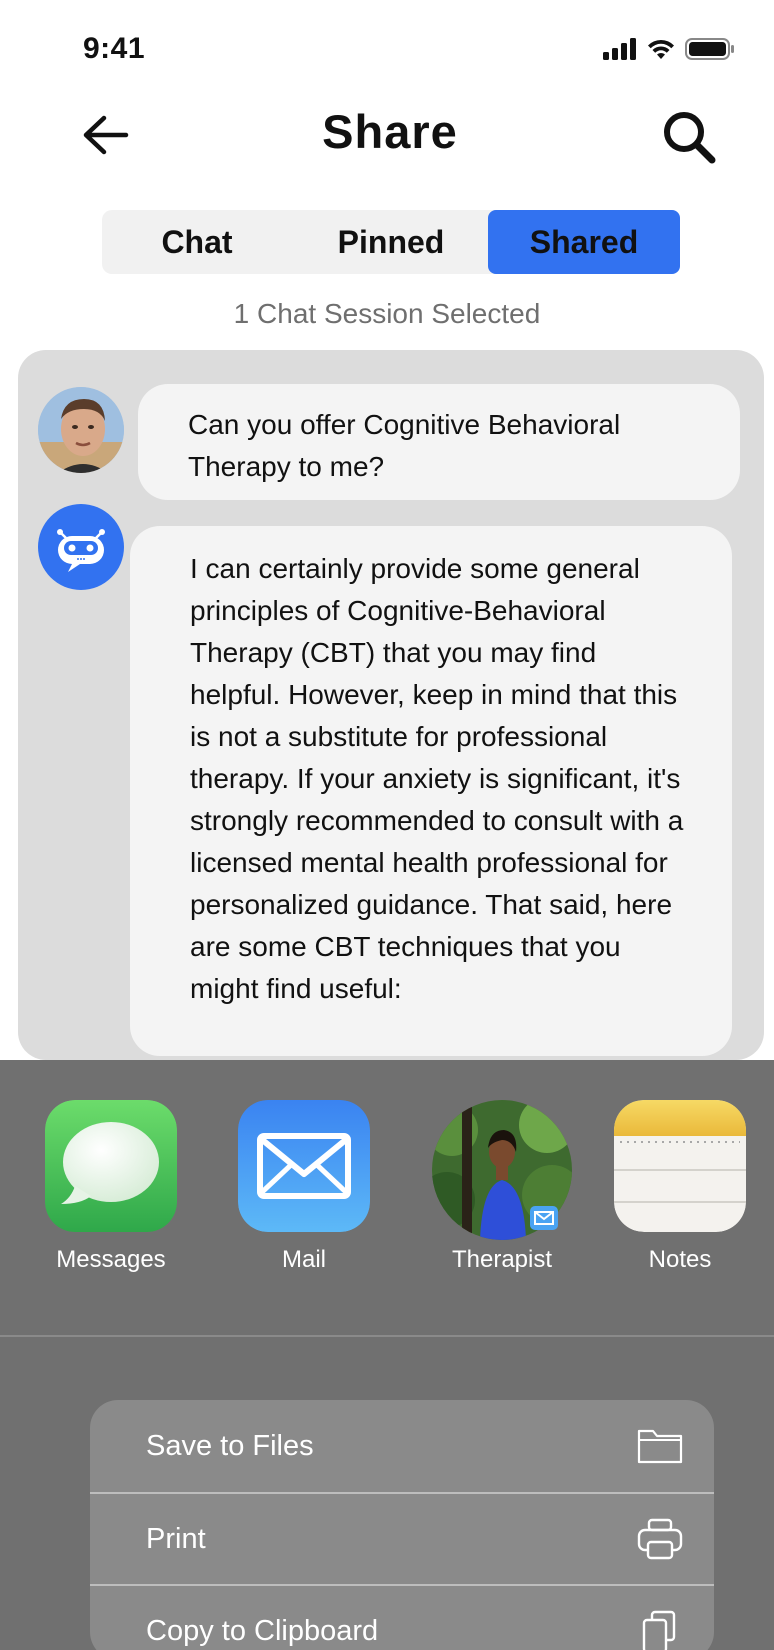 The image size is (774, 1650). What do you see at coordinates (619, 49) in the screenshot?
I see `signal-icon` at bounding box center [619, 49].